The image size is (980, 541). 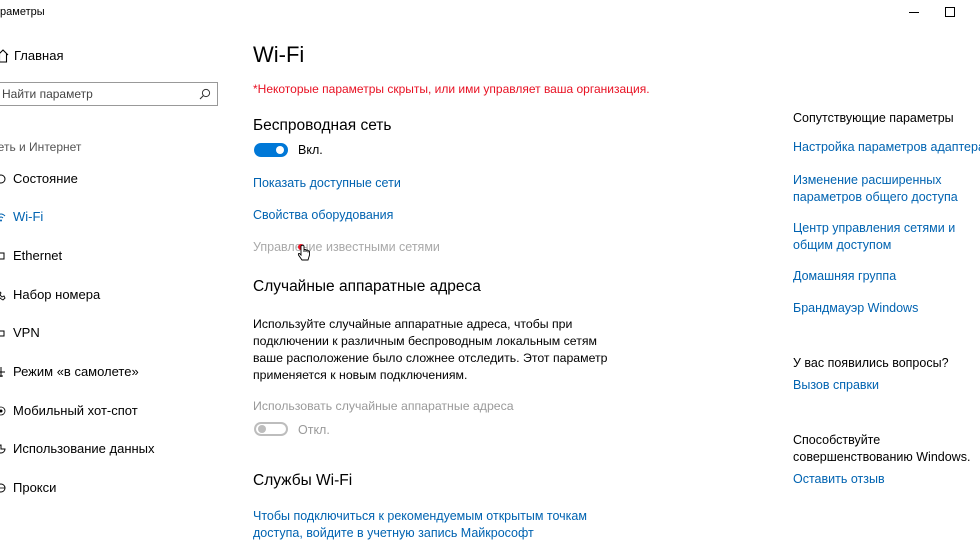 What do you see at coordinates (115, 217) in the screenshot?
I see `sidebar-item-wifi: Wi-Fi` at bounding box center [115, 217].